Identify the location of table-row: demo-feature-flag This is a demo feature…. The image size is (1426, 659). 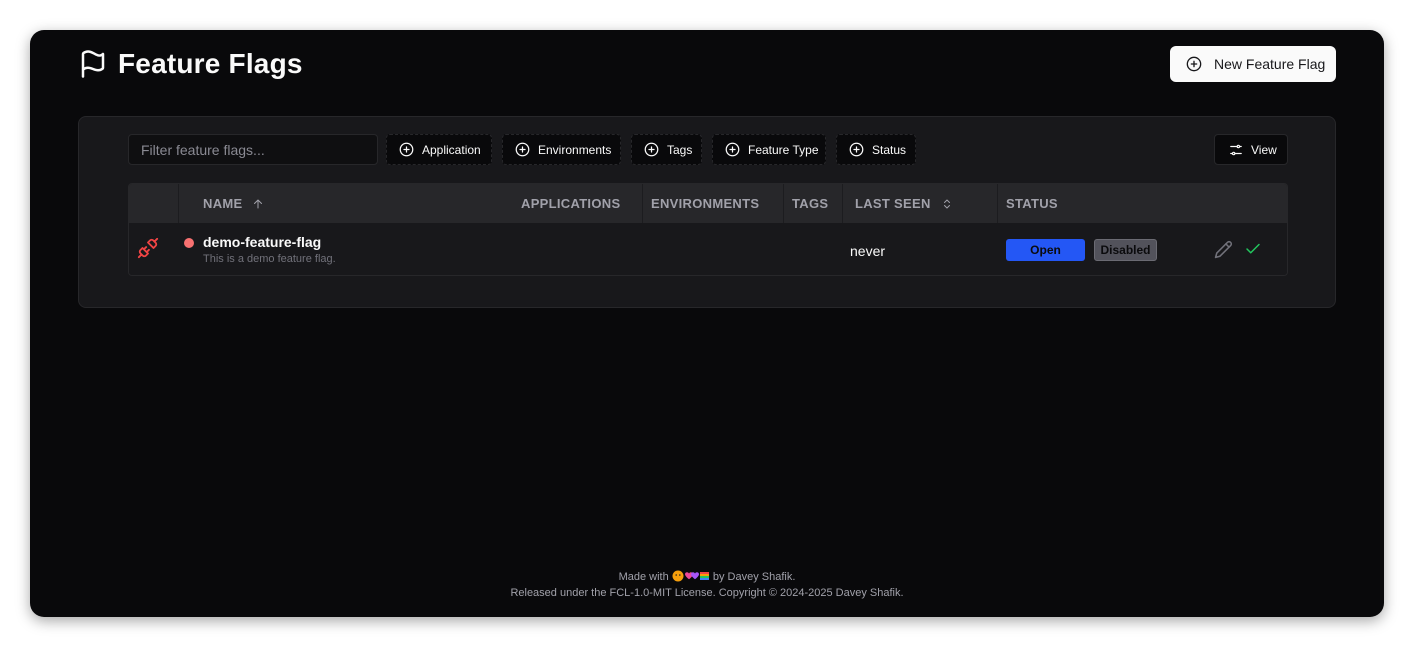
(708, 249).